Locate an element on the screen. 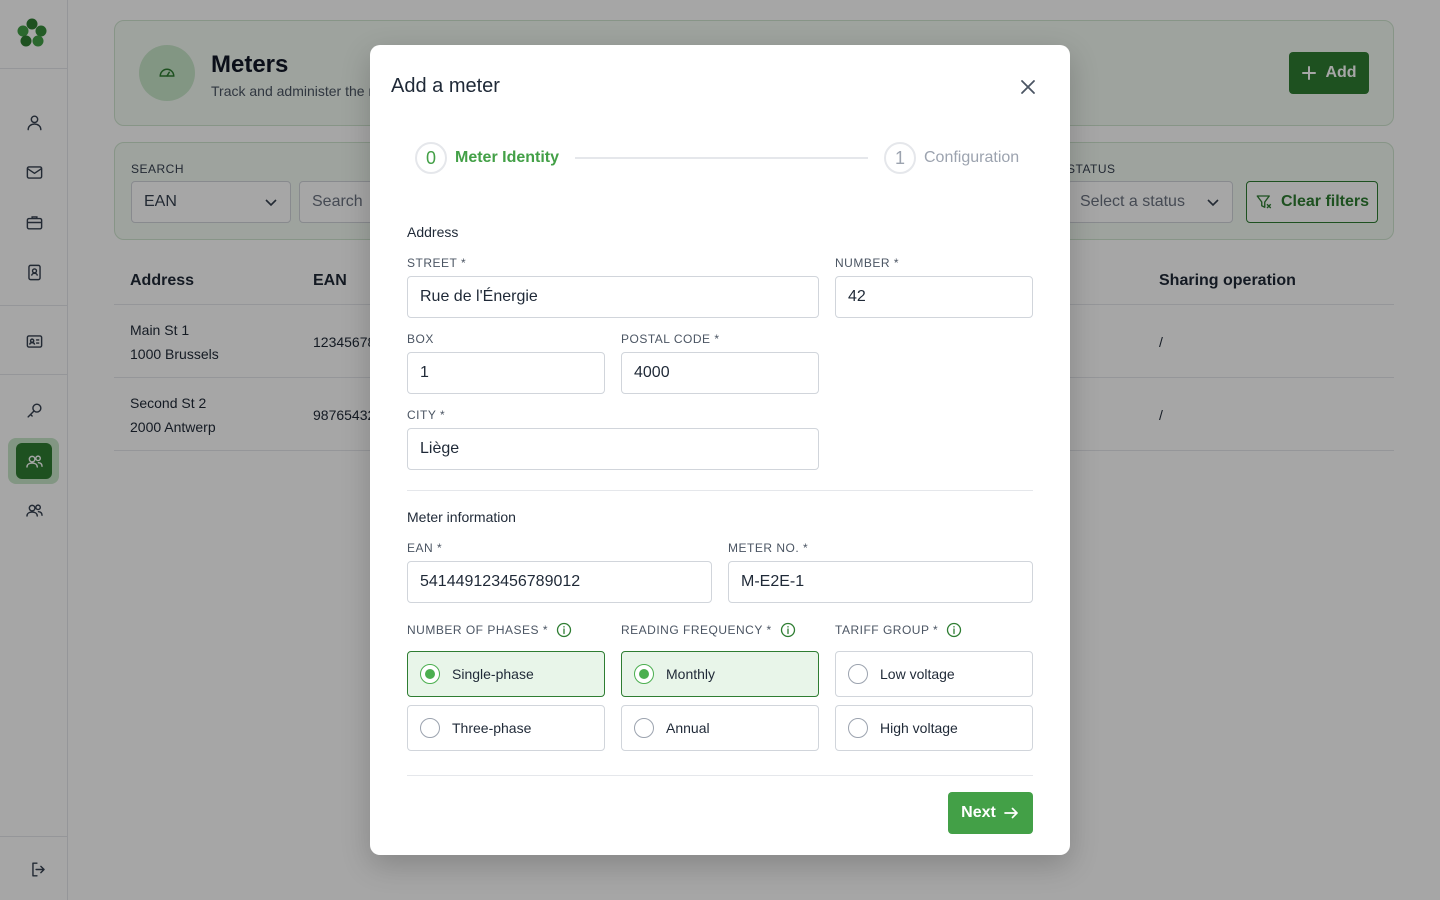 The image size is (1440, 900). tariff-label-group: TARIFF GROUP * is located at coordinates (898, 630).